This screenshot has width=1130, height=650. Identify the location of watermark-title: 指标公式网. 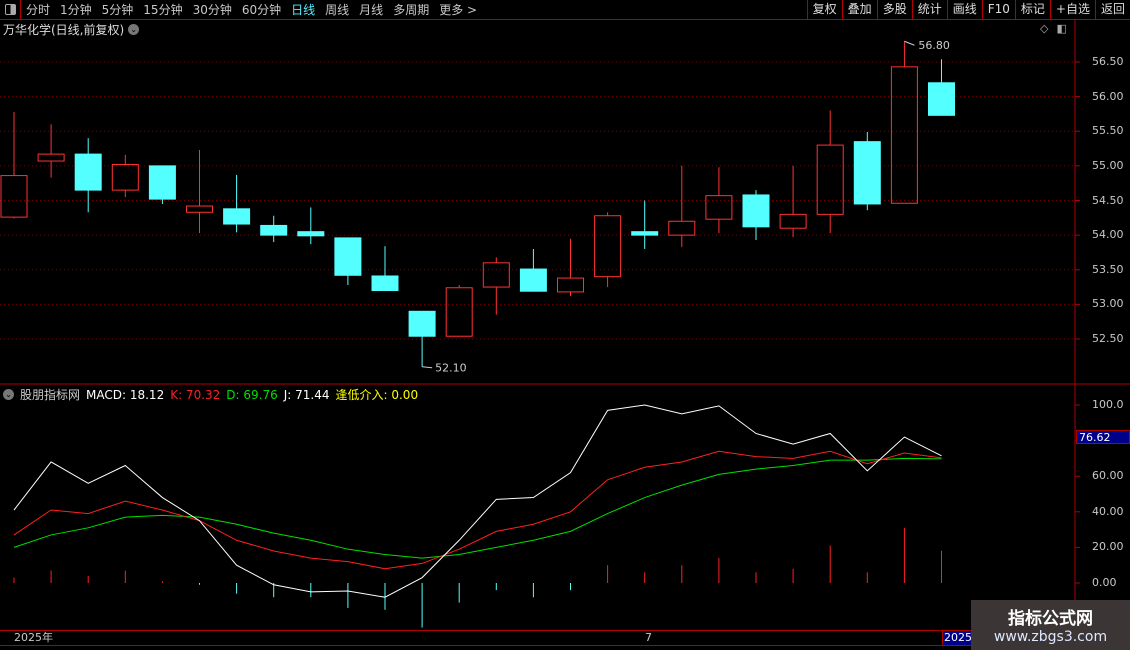
(1050, 619).